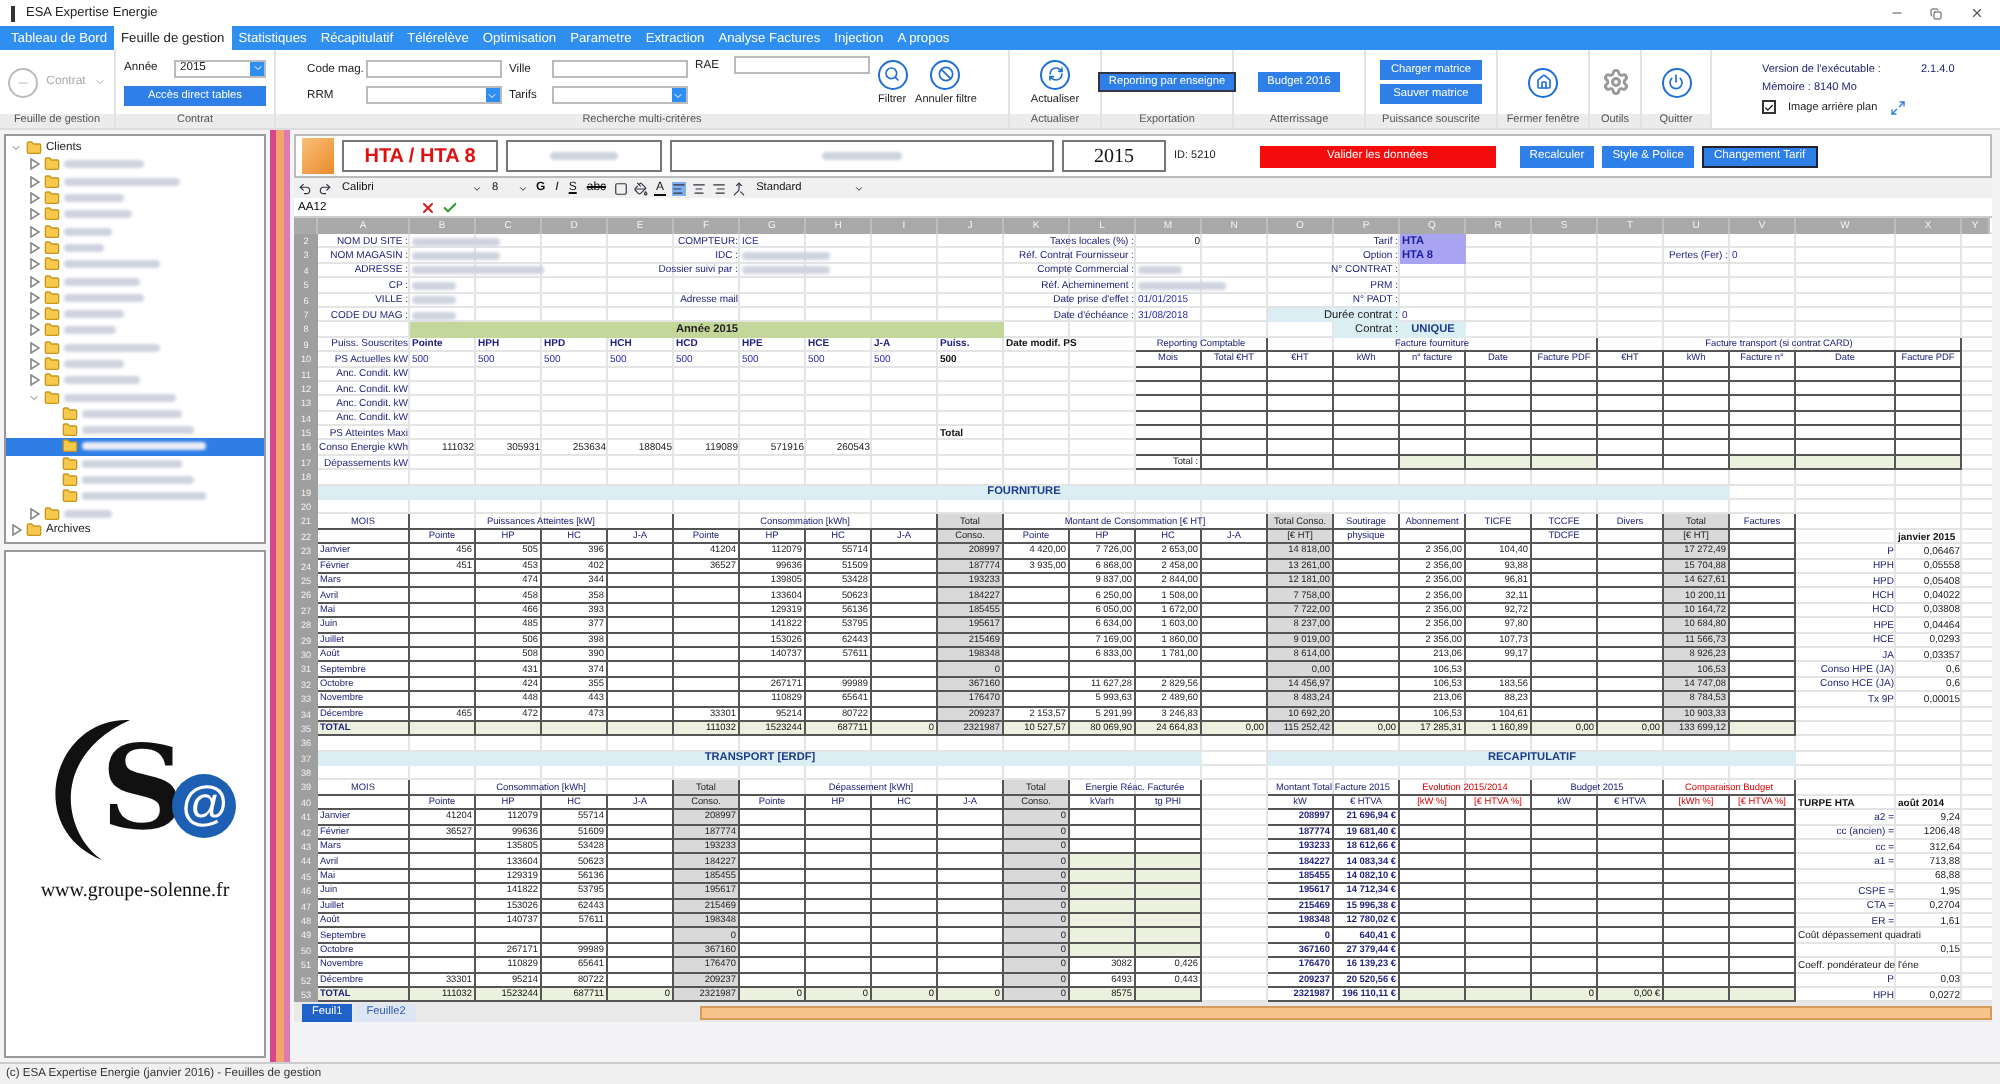 The height and width of the screenshot is (1084, 2000). I want to click on expand-icon, so click(1897, 107).